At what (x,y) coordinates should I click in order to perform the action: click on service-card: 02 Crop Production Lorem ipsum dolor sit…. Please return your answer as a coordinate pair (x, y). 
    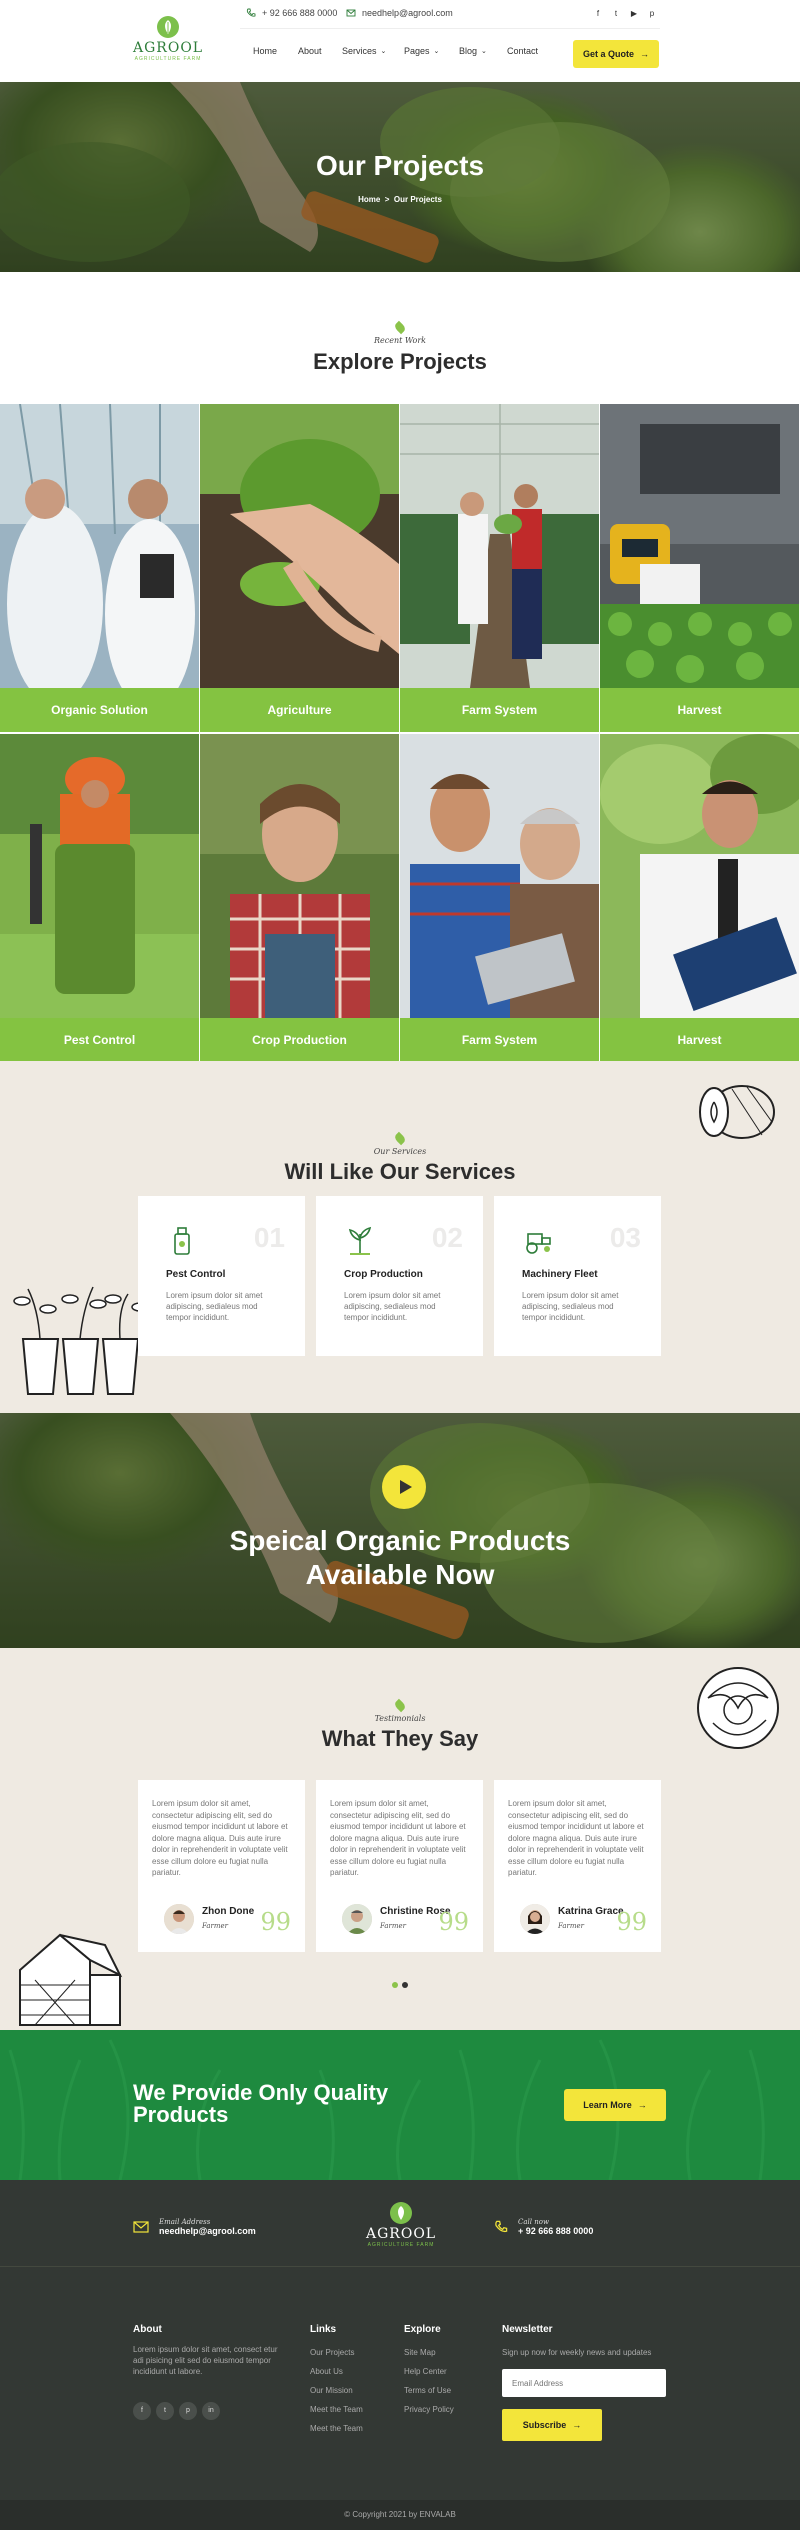
    Looking at the image, I should click on (399, 1276).